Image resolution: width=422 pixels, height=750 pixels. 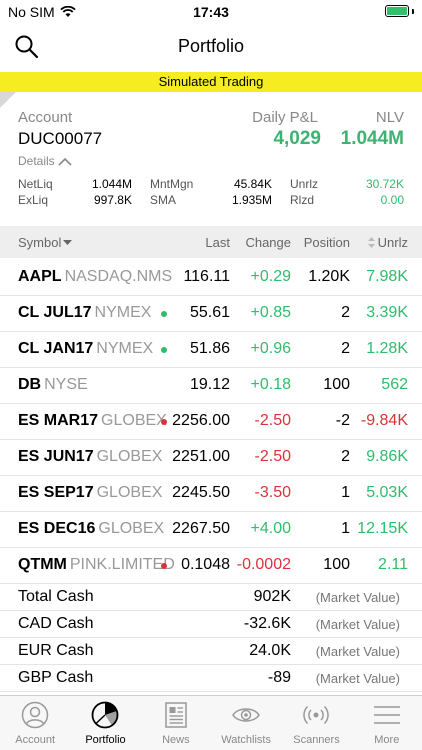 I want to click on more-menu-icon, so click(x=386, y=715).